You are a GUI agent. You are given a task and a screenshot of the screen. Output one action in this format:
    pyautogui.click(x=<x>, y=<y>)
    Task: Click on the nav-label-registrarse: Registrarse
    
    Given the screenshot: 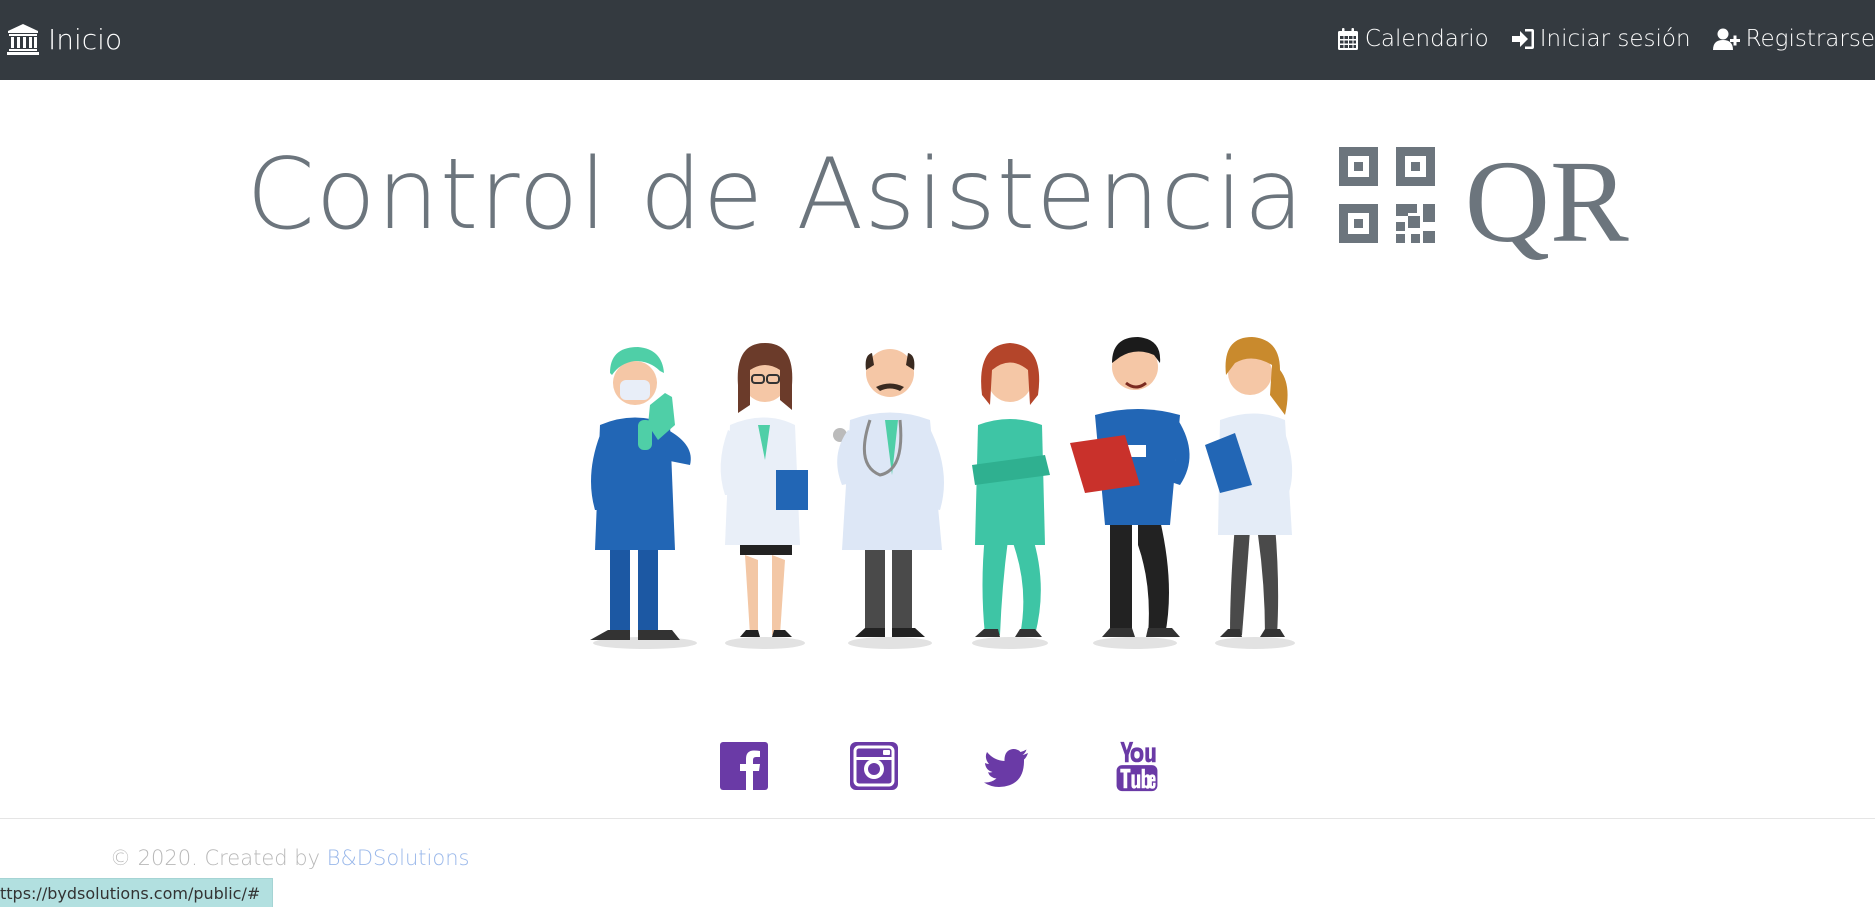 What is the action you would take?
    pyautogui.click(x=1810, y=39)
    